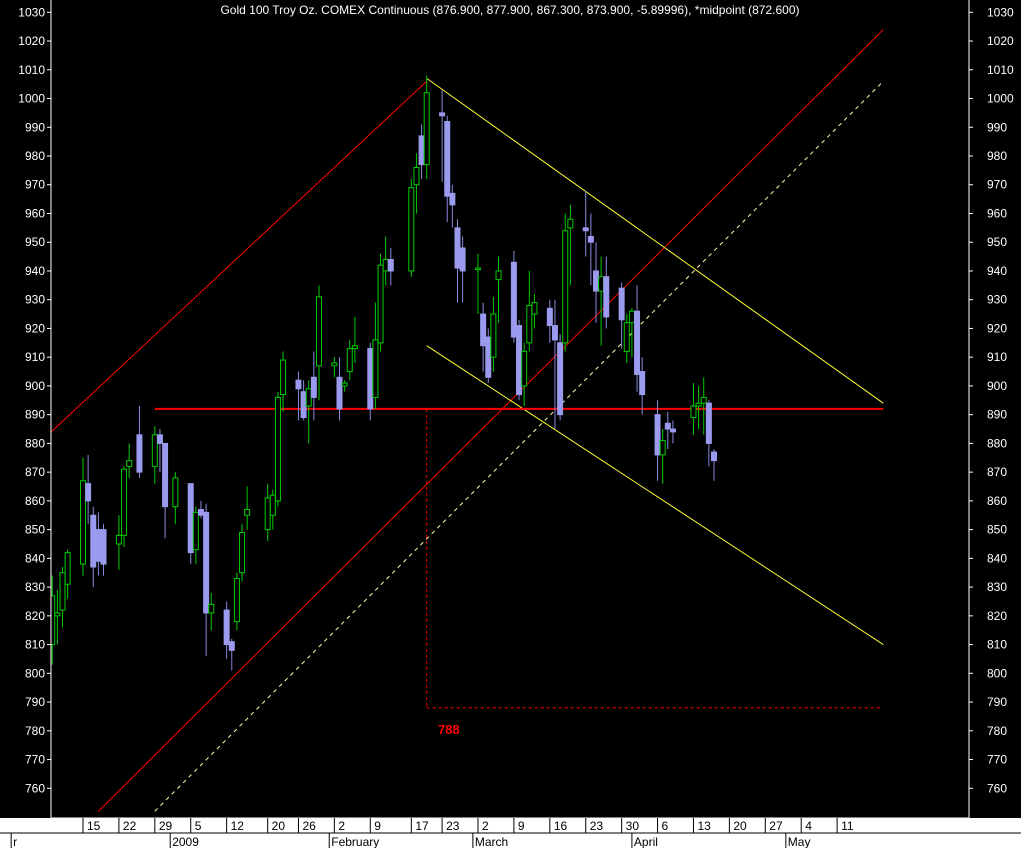 This screenshot has height=848, width=1021. Describe the element at coordinates (198, 826) in the screenshot. I see `x-tick-label: 5` at that location.